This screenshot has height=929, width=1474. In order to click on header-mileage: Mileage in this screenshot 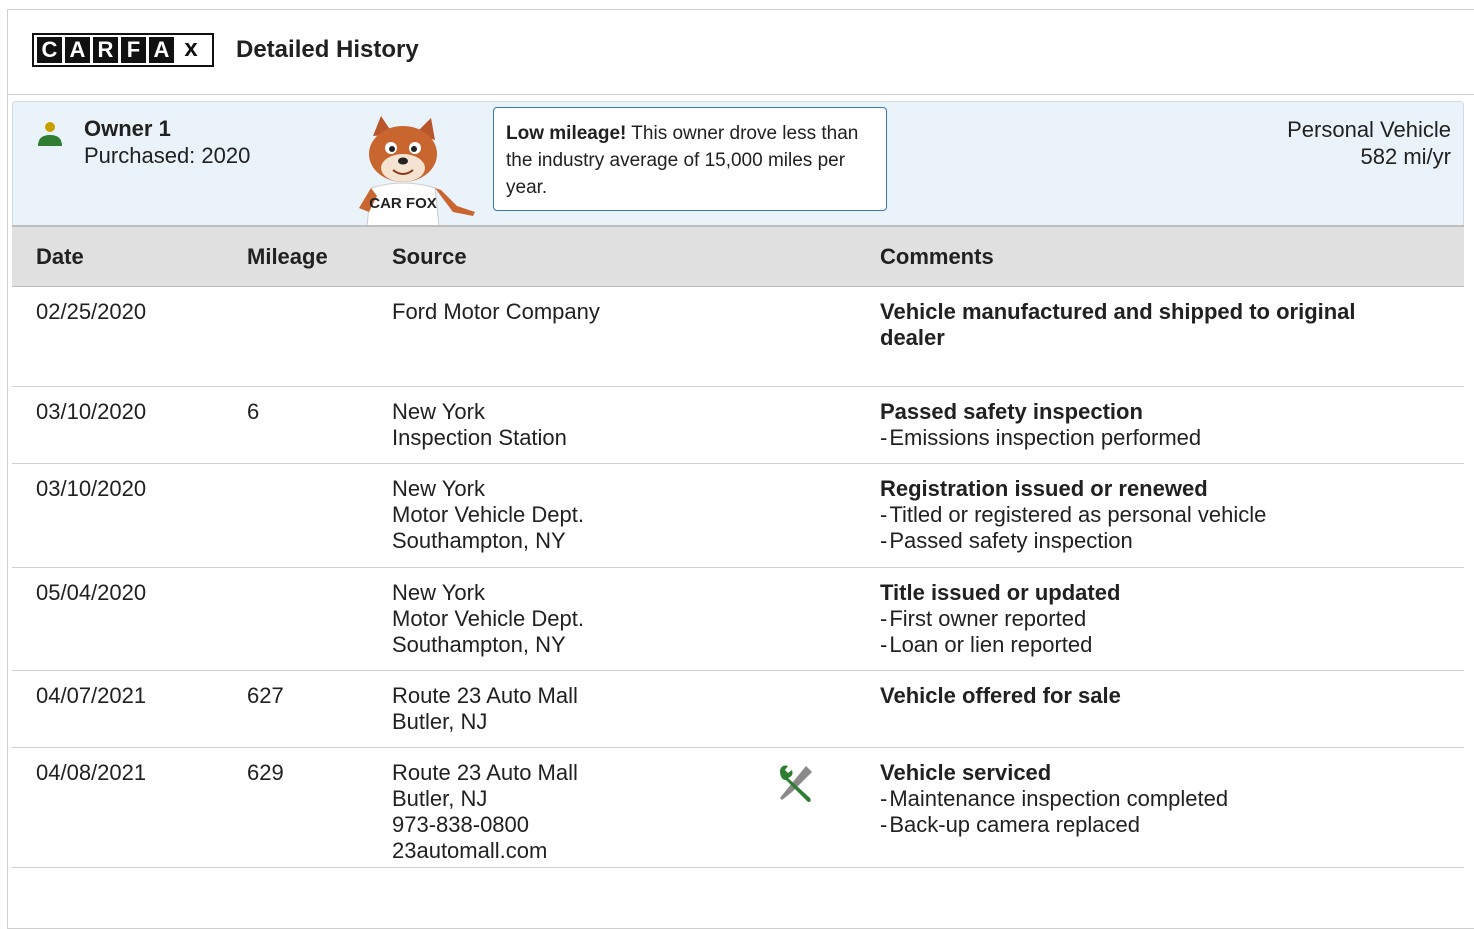, I will do `click(295, 256)`.